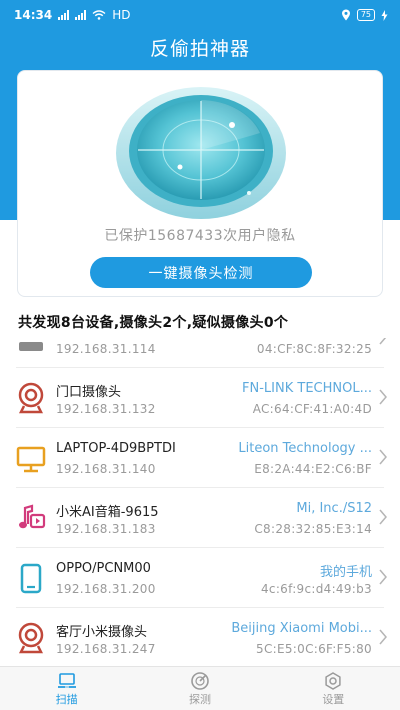 This screenshot has height=710, width=400. I want to click on music-icon, so click(32, 516).